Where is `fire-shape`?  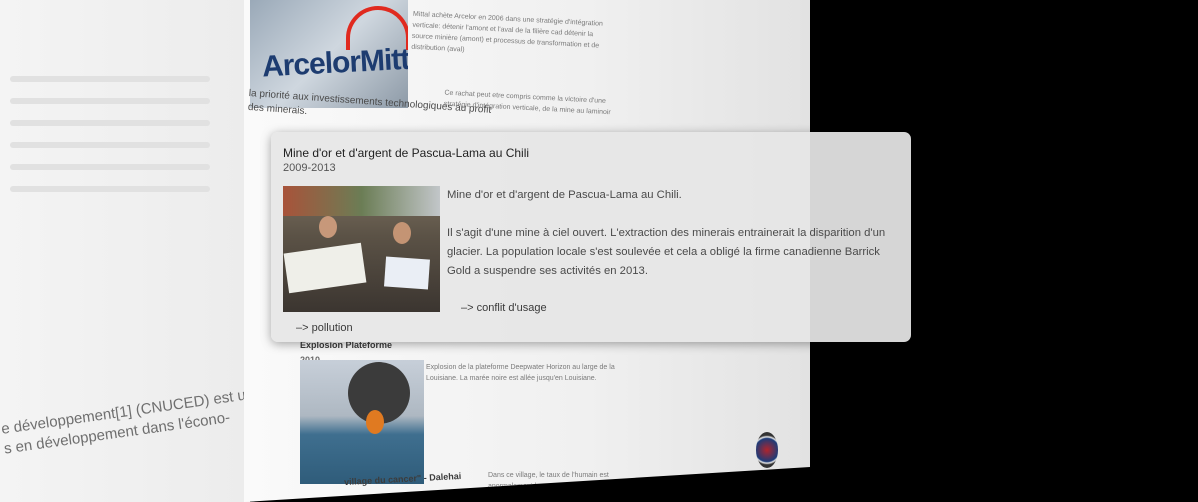
fire-shape is located at coordinates (375, 422).